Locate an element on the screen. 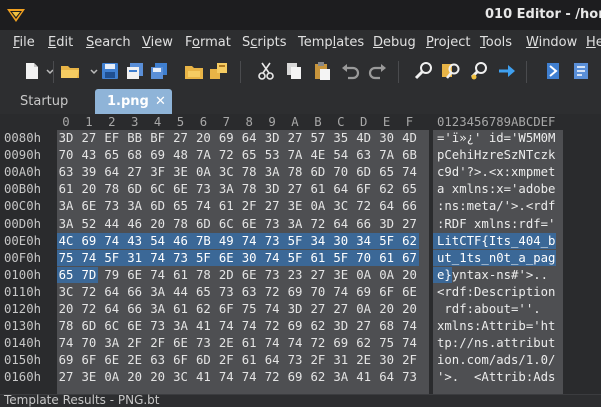 This screenshot has height=407, width=601. hex-byte: 54 is located at coordinates (341, 155).